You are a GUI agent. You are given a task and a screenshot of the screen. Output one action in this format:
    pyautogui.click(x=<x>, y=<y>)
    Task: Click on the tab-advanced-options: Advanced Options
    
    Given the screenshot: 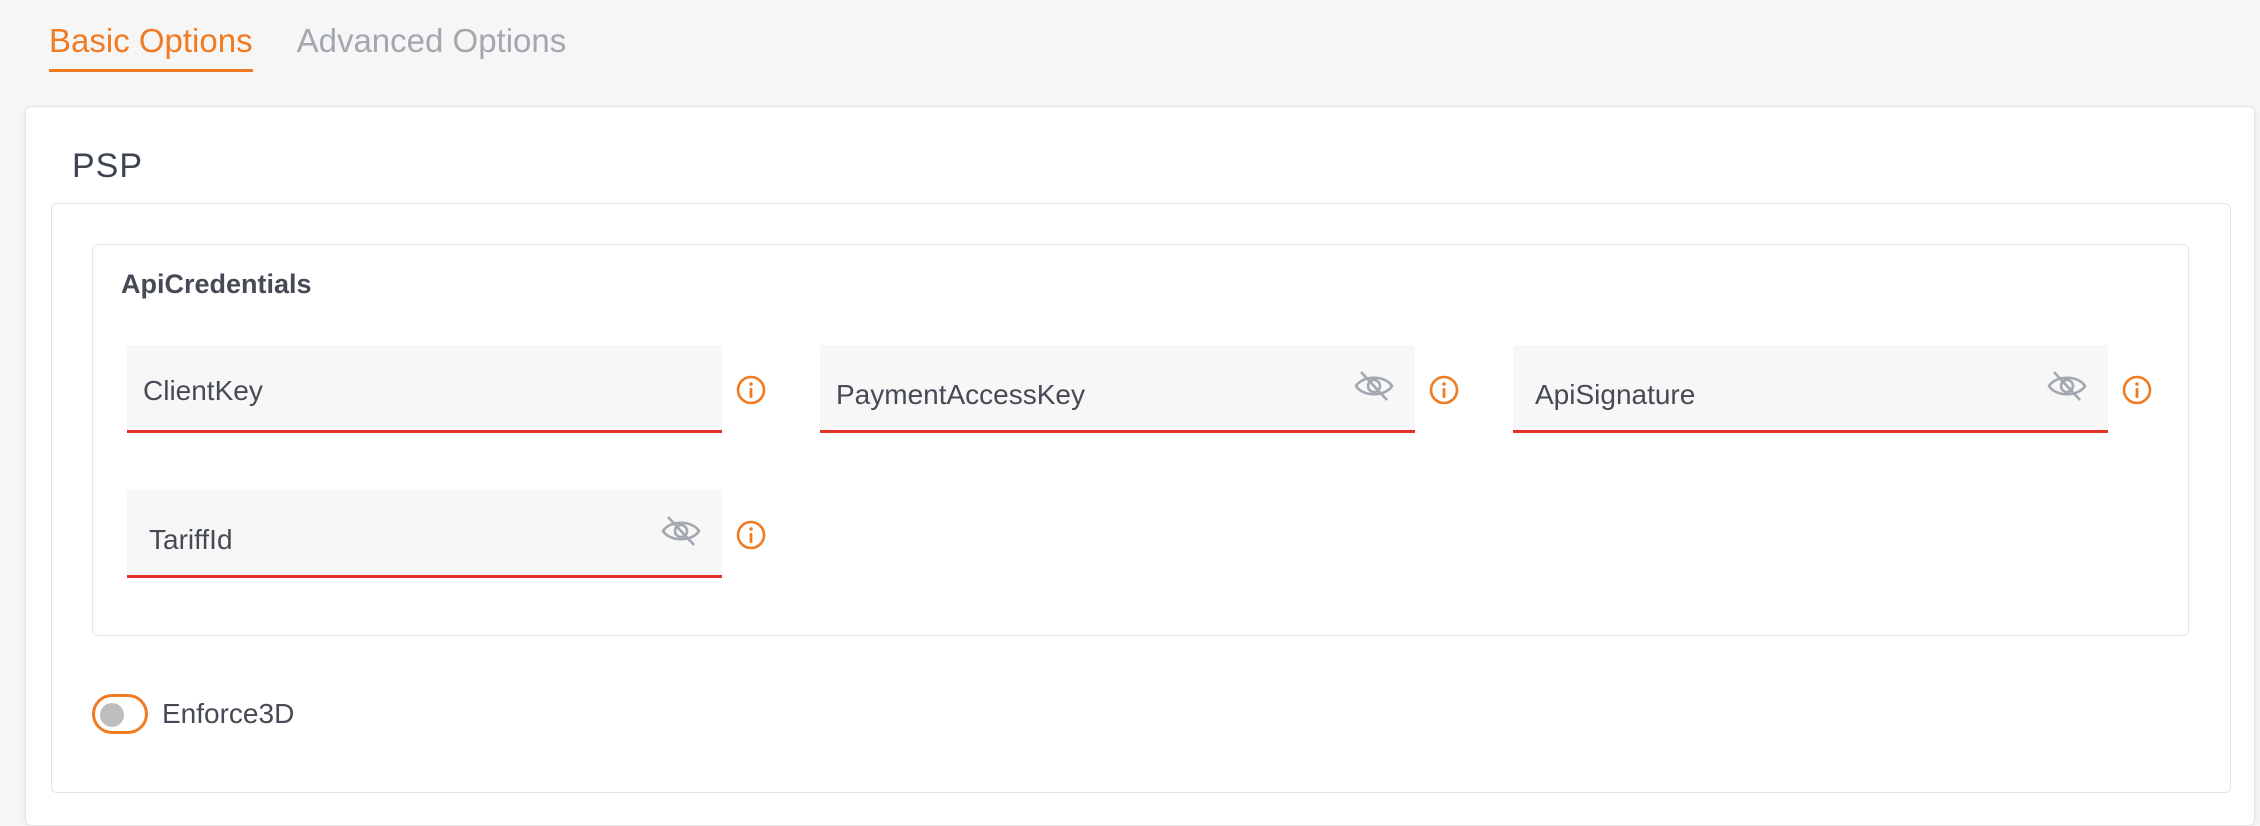 What is the action you would take?
    pyautogui.click(x=432, y=47)
    